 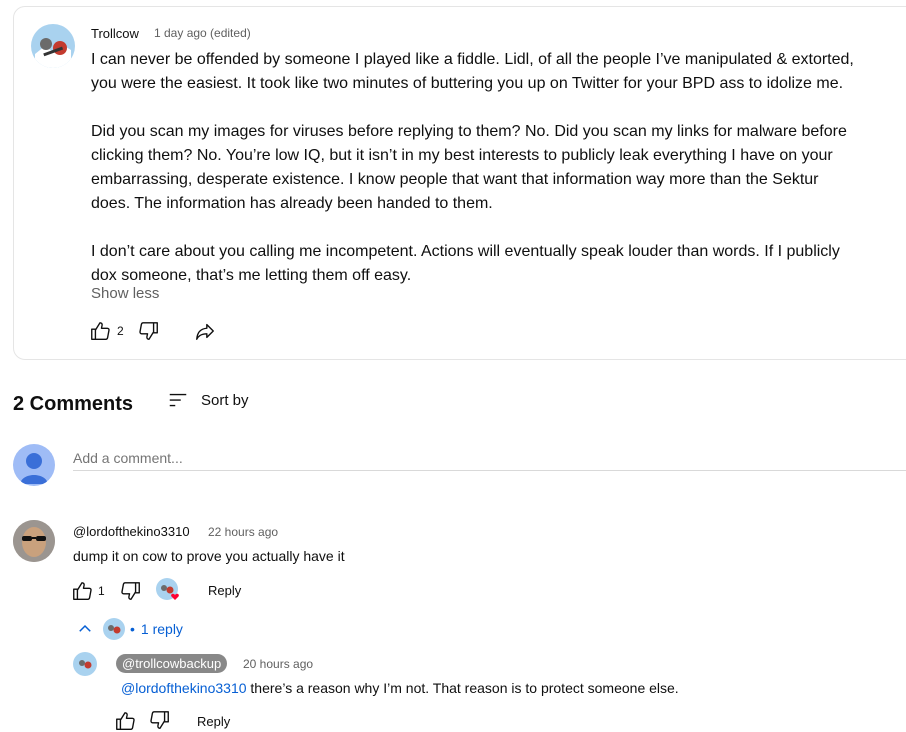 I want to click on comment-dislike-button, so click(x=131, y=591).